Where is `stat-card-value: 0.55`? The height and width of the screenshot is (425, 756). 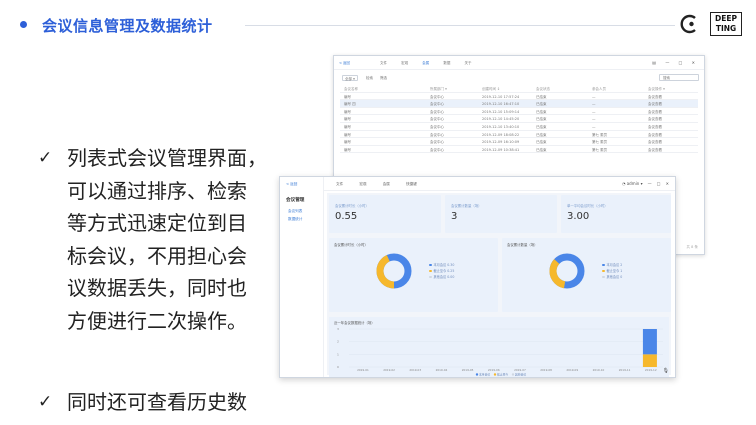 stat-card-value: 0.55 is located at coordinates (346, 216).